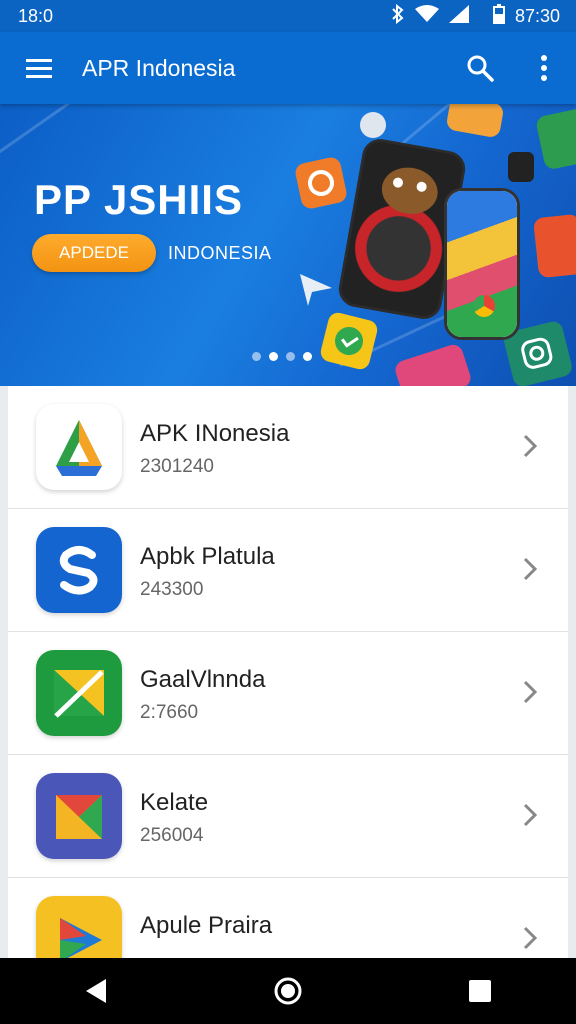  What do you see at coordinates (207, 556) in the screenshot?
I see `app-name: Apbk Platula` at bounding box center [207, 556].